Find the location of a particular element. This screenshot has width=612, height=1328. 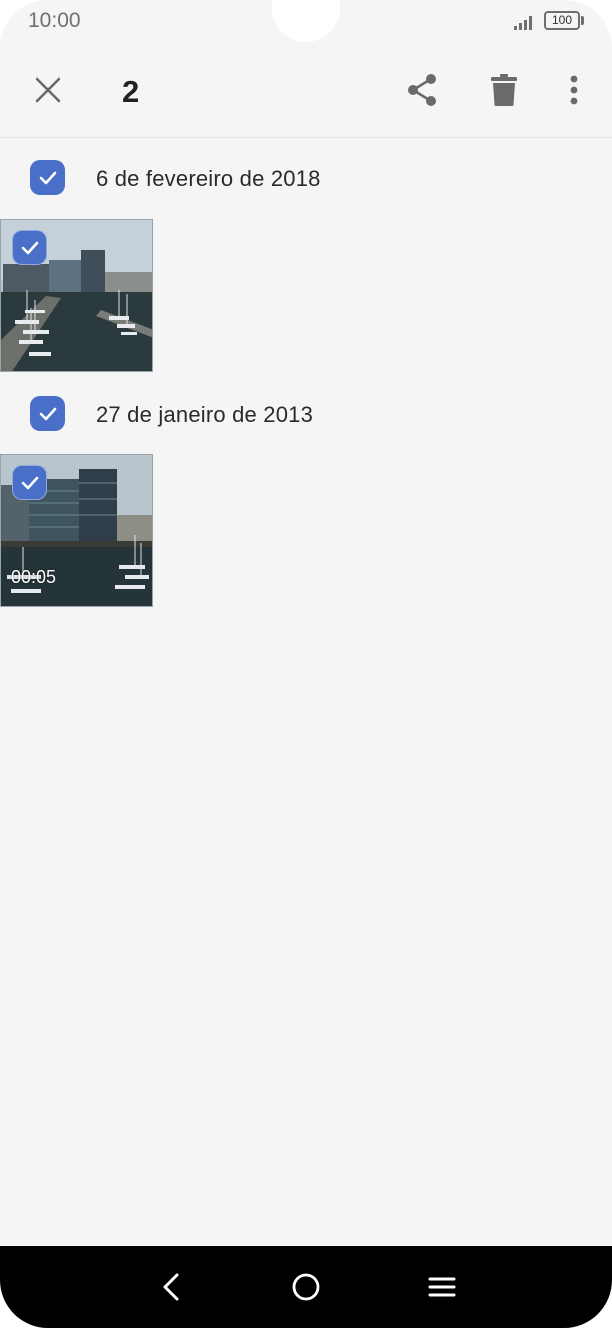

delete-button is located at coordinates (504, 90).